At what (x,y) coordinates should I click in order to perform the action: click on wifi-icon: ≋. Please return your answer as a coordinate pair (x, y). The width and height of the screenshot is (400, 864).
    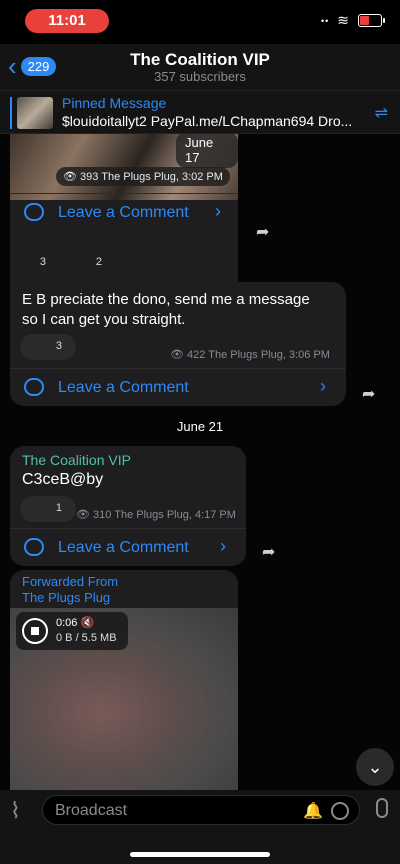
    Looking at the image, I should click on (343, 20).